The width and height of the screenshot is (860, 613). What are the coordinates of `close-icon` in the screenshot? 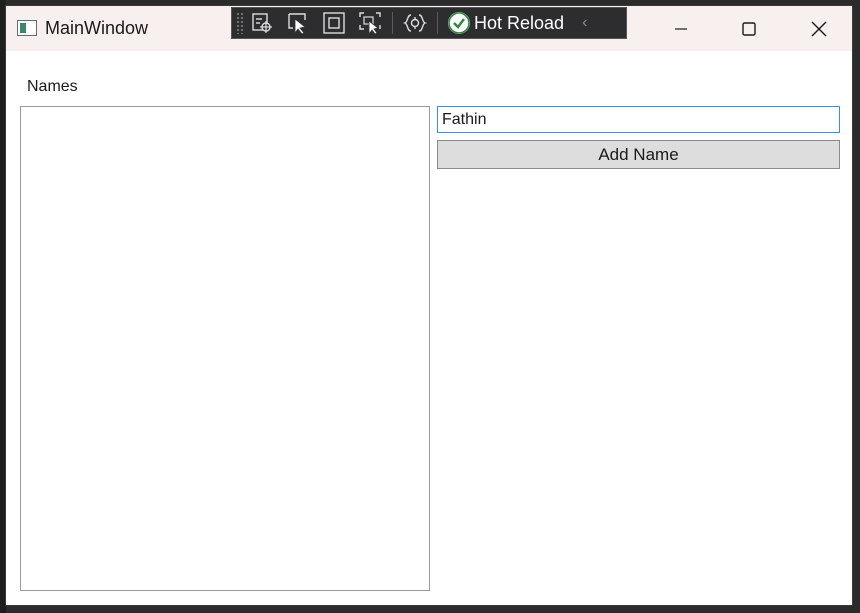 It's located at (819, 28).